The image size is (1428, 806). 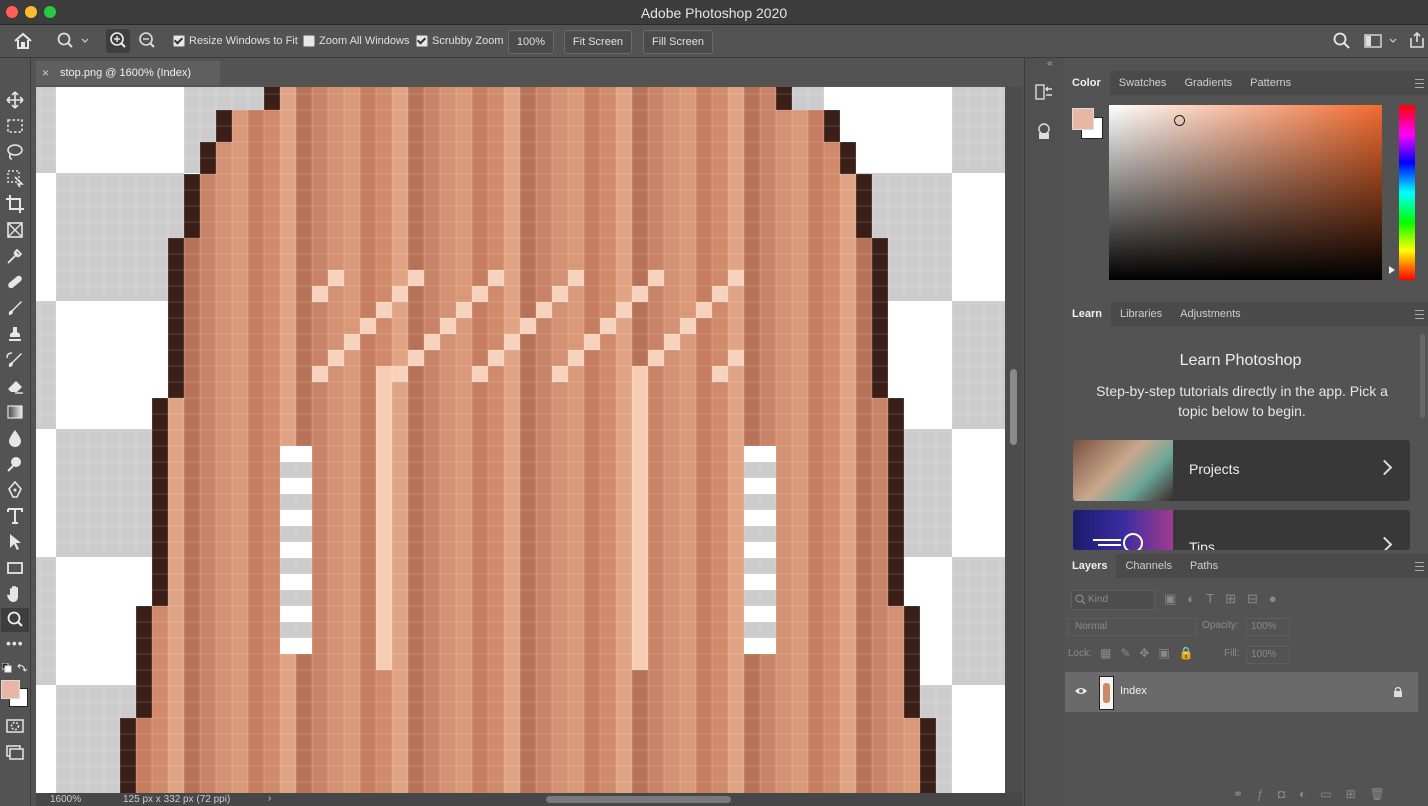 I want to click on properties-panel-icon, so click(x=1044, y=131).